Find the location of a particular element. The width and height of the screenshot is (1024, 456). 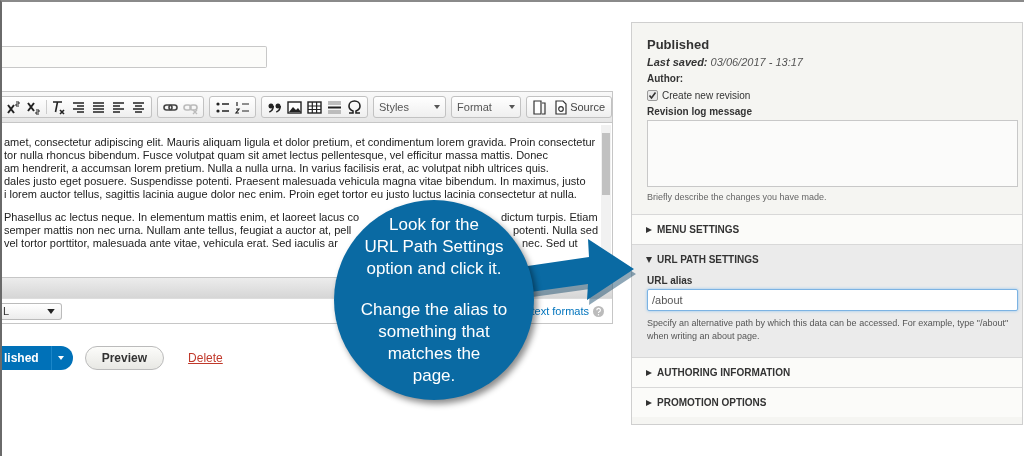

status-heading: Published is located at coordinates (679, 44).